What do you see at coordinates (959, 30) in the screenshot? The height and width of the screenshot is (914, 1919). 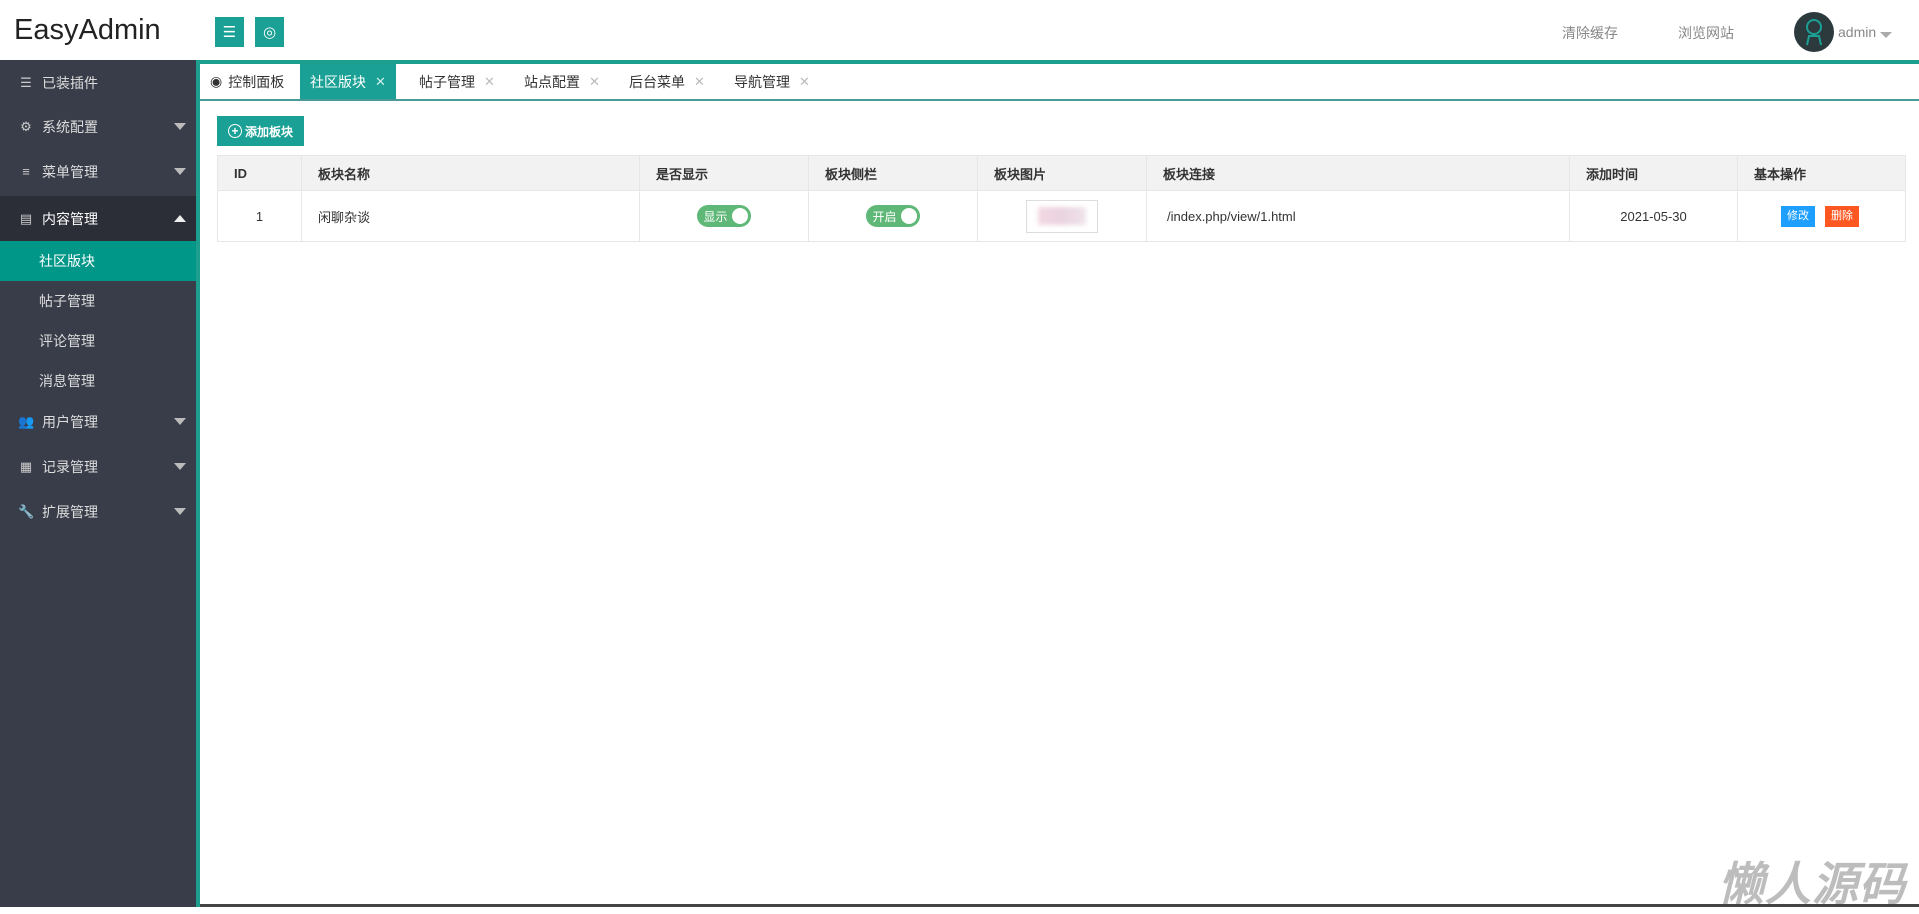 I see `top-header: EasyAdmin ☰ ◎ 清除缓存 浏览网站 admin` at bounding box center [959, 30].